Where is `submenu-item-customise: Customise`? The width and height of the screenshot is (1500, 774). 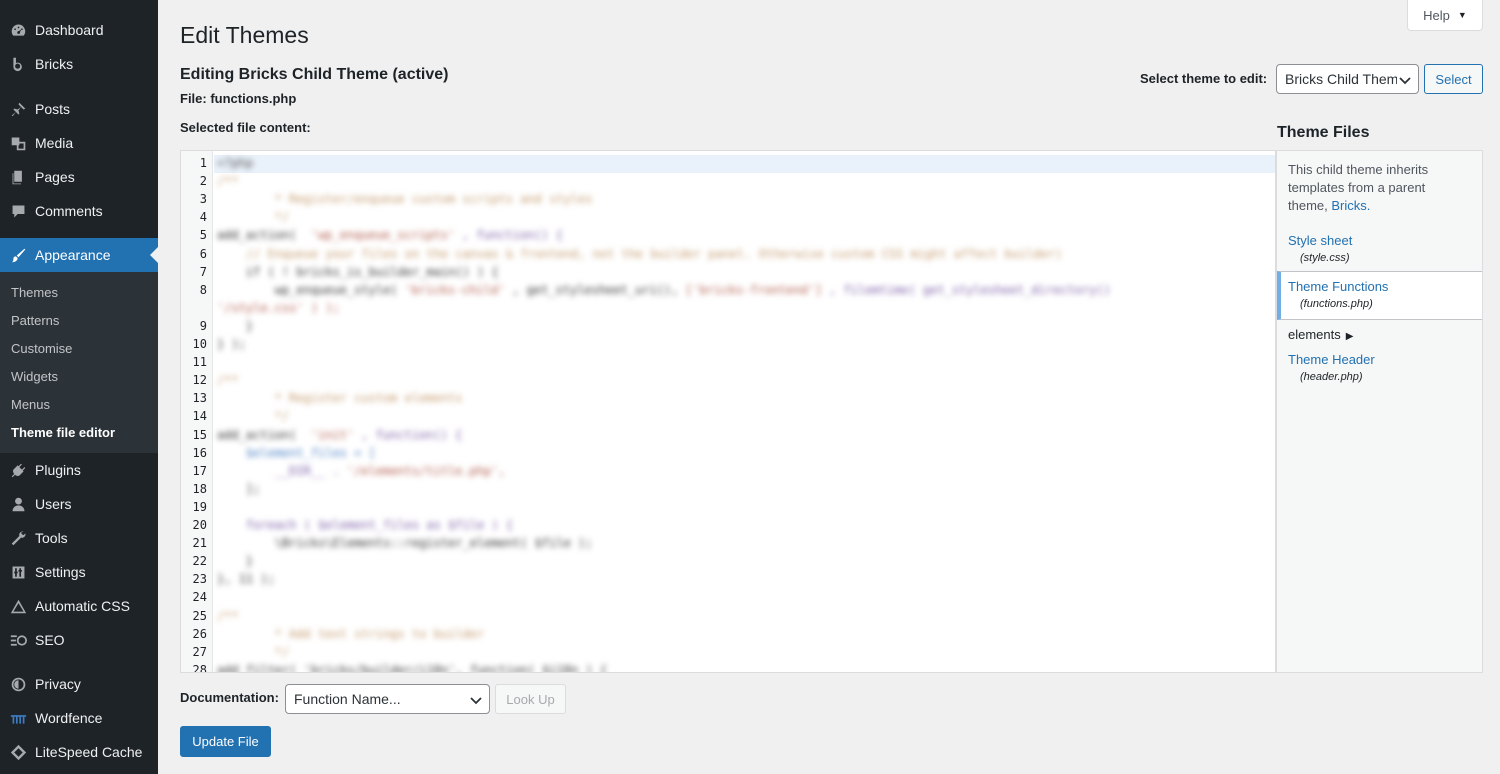
submenu-item-customise: Customise is located at coordinates (41, 348).